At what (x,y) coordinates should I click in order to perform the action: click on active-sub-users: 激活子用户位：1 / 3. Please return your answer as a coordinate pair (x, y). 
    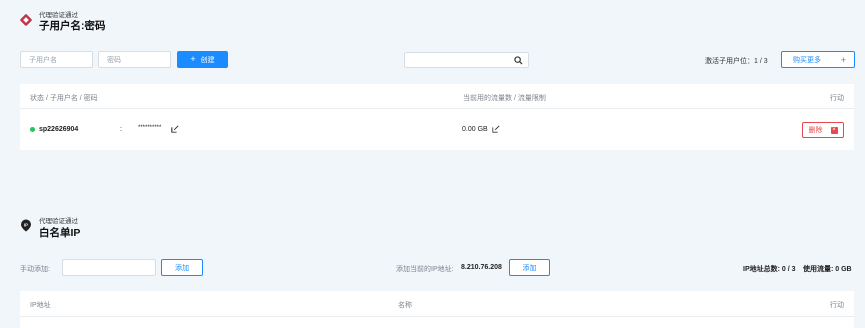
    Looking at the image, I should click on (736, 61).